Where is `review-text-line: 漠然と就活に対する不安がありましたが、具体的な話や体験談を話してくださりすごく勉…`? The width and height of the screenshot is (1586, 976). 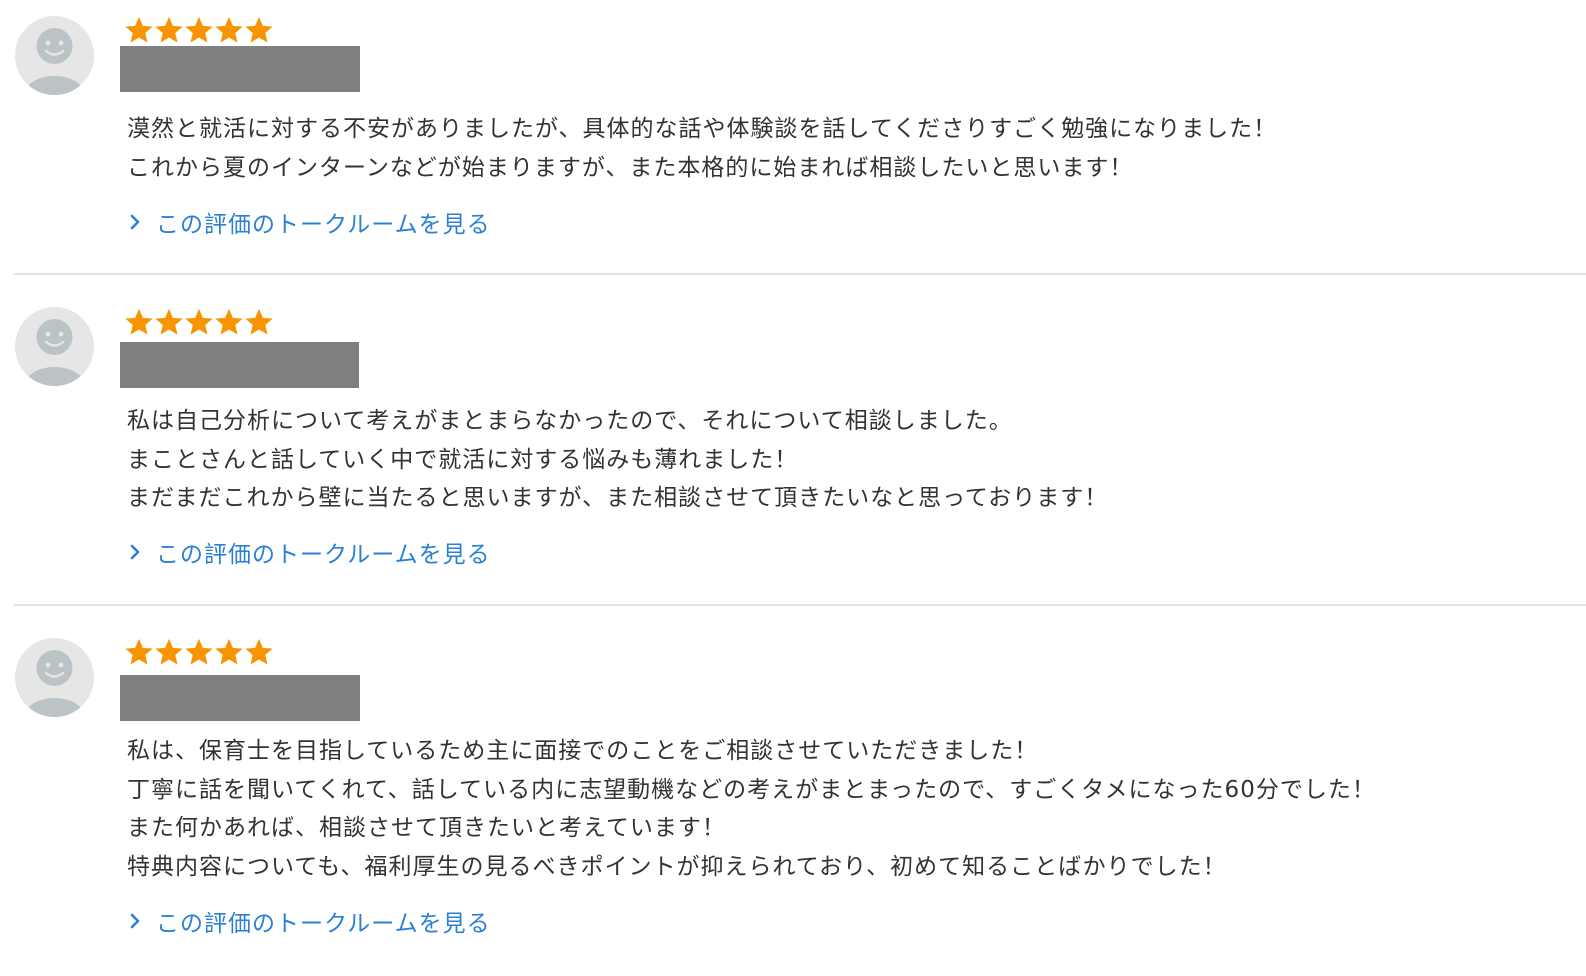
review-text-line: 漠然と就活に対する不安がありましたが、具体的な話や体験談を話してくださりすごく勉… is located at coordinates (702, 129).